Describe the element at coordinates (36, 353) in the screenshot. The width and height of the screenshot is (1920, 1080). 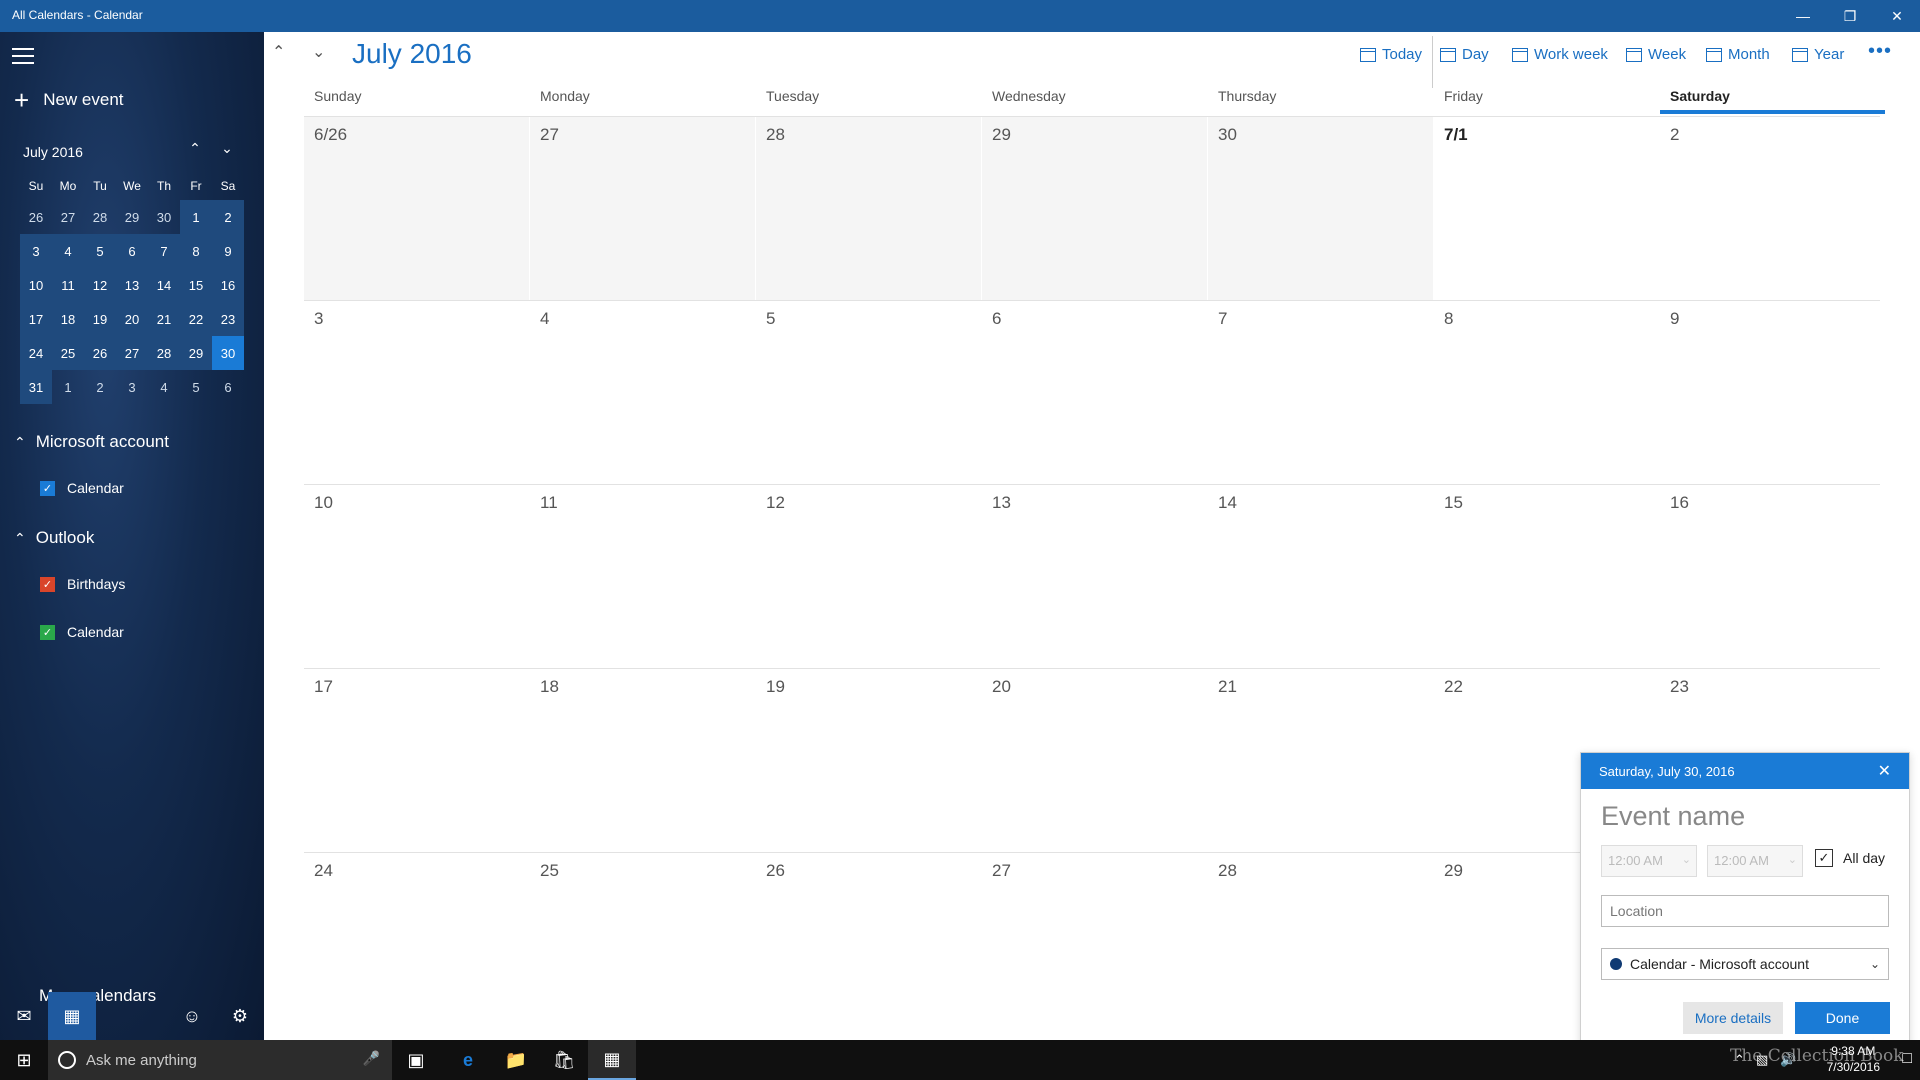
I see `mini-day-cell: 24` at that location.